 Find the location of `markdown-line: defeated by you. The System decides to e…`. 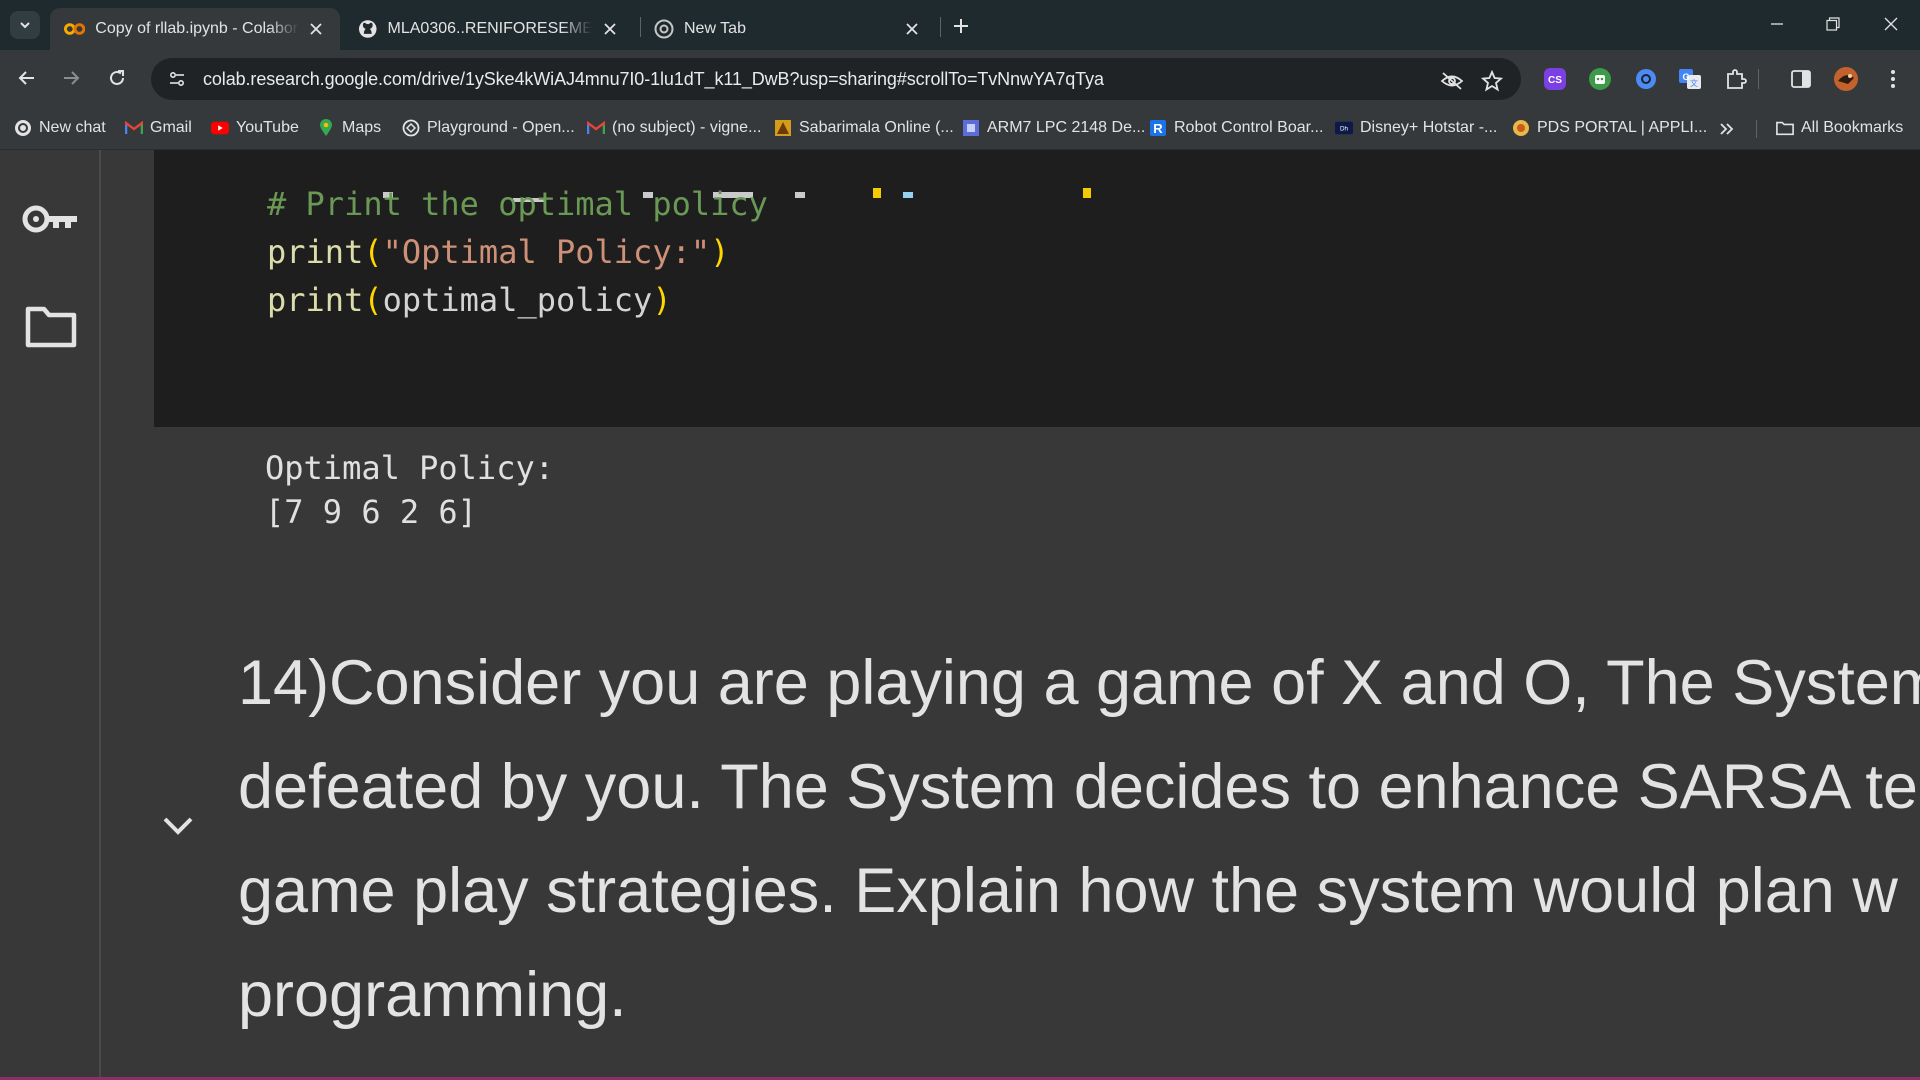

markdown-line: defeated by you. The System decides to e… is located at coordinates (1078, 787).